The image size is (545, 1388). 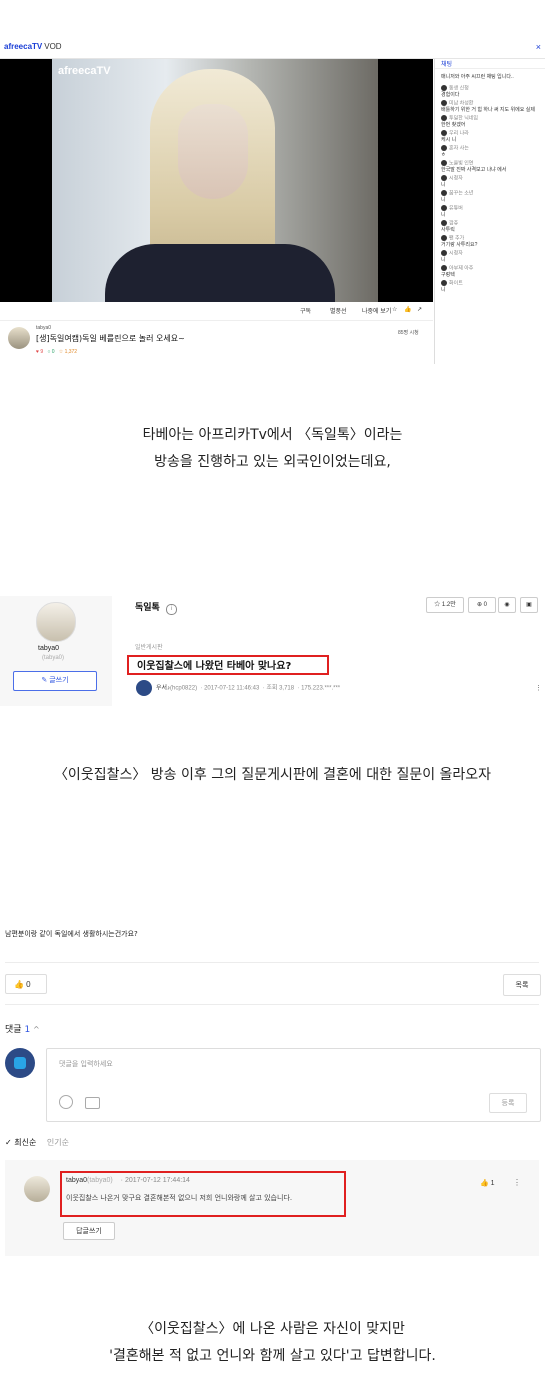 What do you see at coordinates (488, 110) in the screenshot?
I see `chat-text: 배틀하기 위한 거 힘 하나 써 지도 위에요 실제` at bounding box center [488, 110].